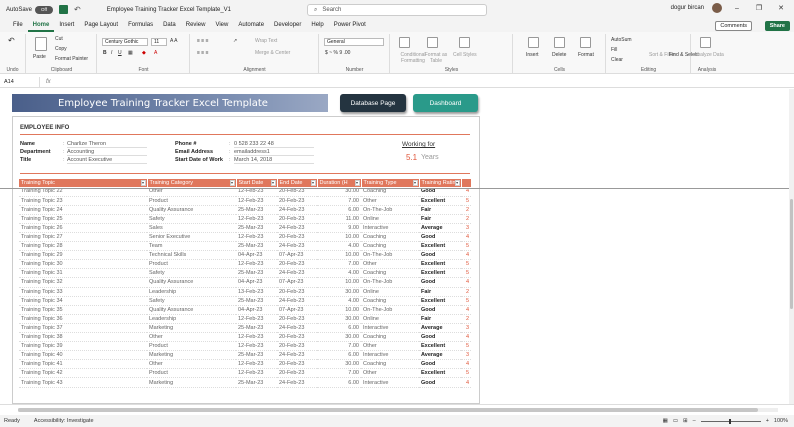  I want to click on duration-cell: 10.00, so click(339, 237).